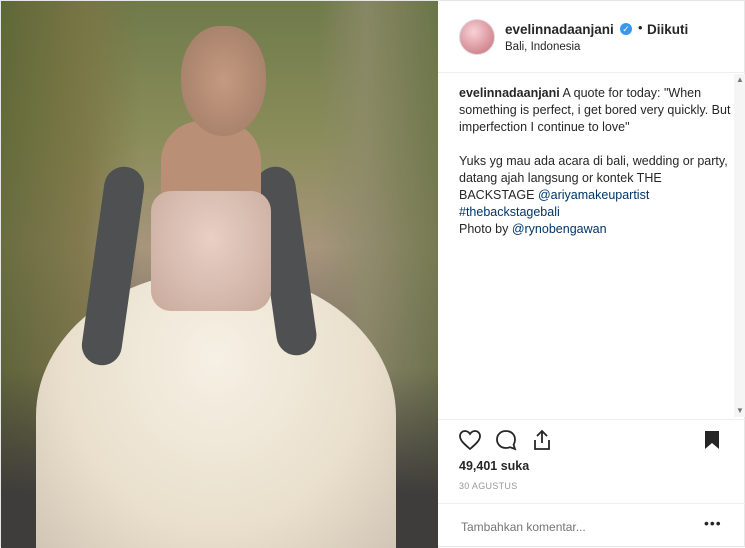  What do you see at coordinates (223, 81) in the screenshot?
I see `photo-head` at bounding box center [223, 81].